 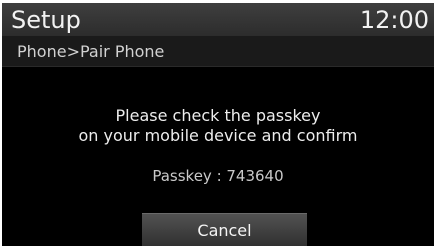 I want to click on page-title: Setup, so click(x=46, y=20).